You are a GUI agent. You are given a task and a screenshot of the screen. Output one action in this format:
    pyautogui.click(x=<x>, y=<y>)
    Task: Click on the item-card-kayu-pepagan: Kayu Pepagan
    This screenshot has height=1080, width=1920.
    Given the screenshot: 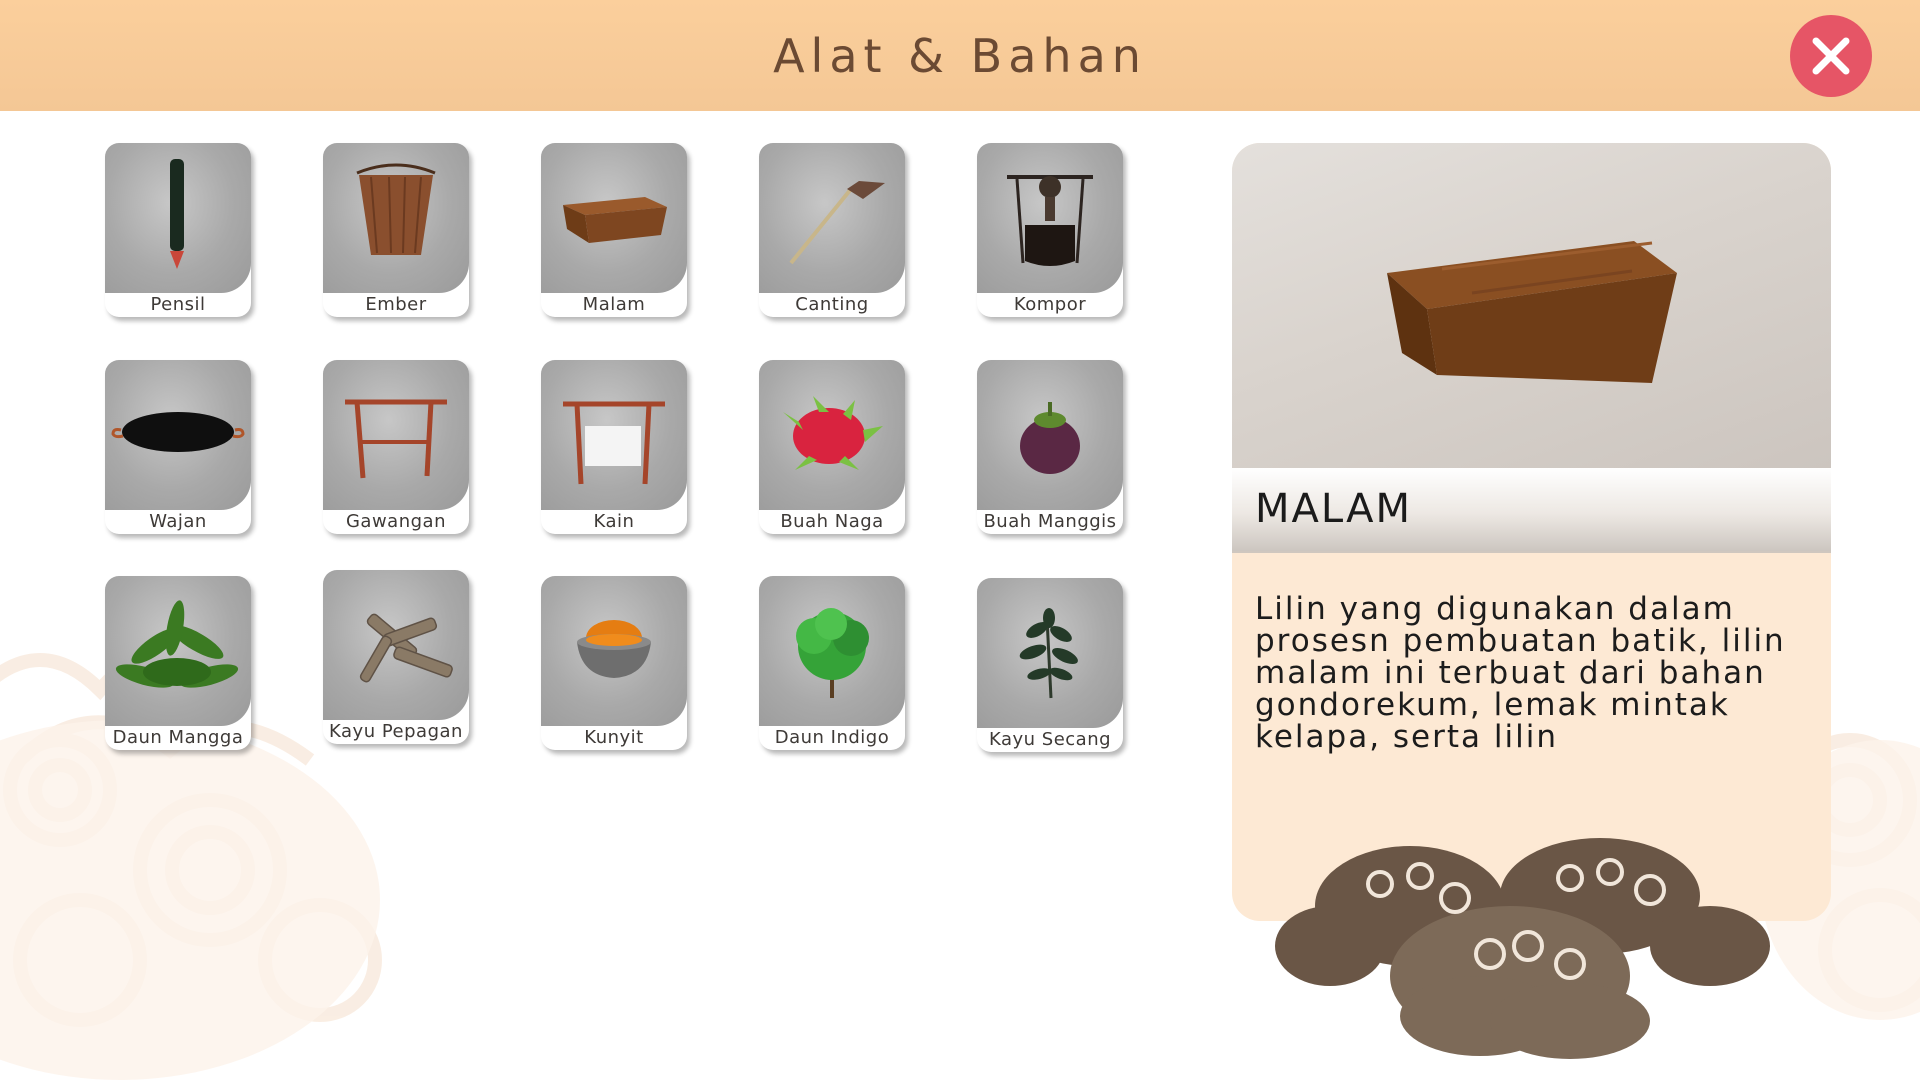 What is the action you would take?
    pyautogui.click(x=396, y=657)
    